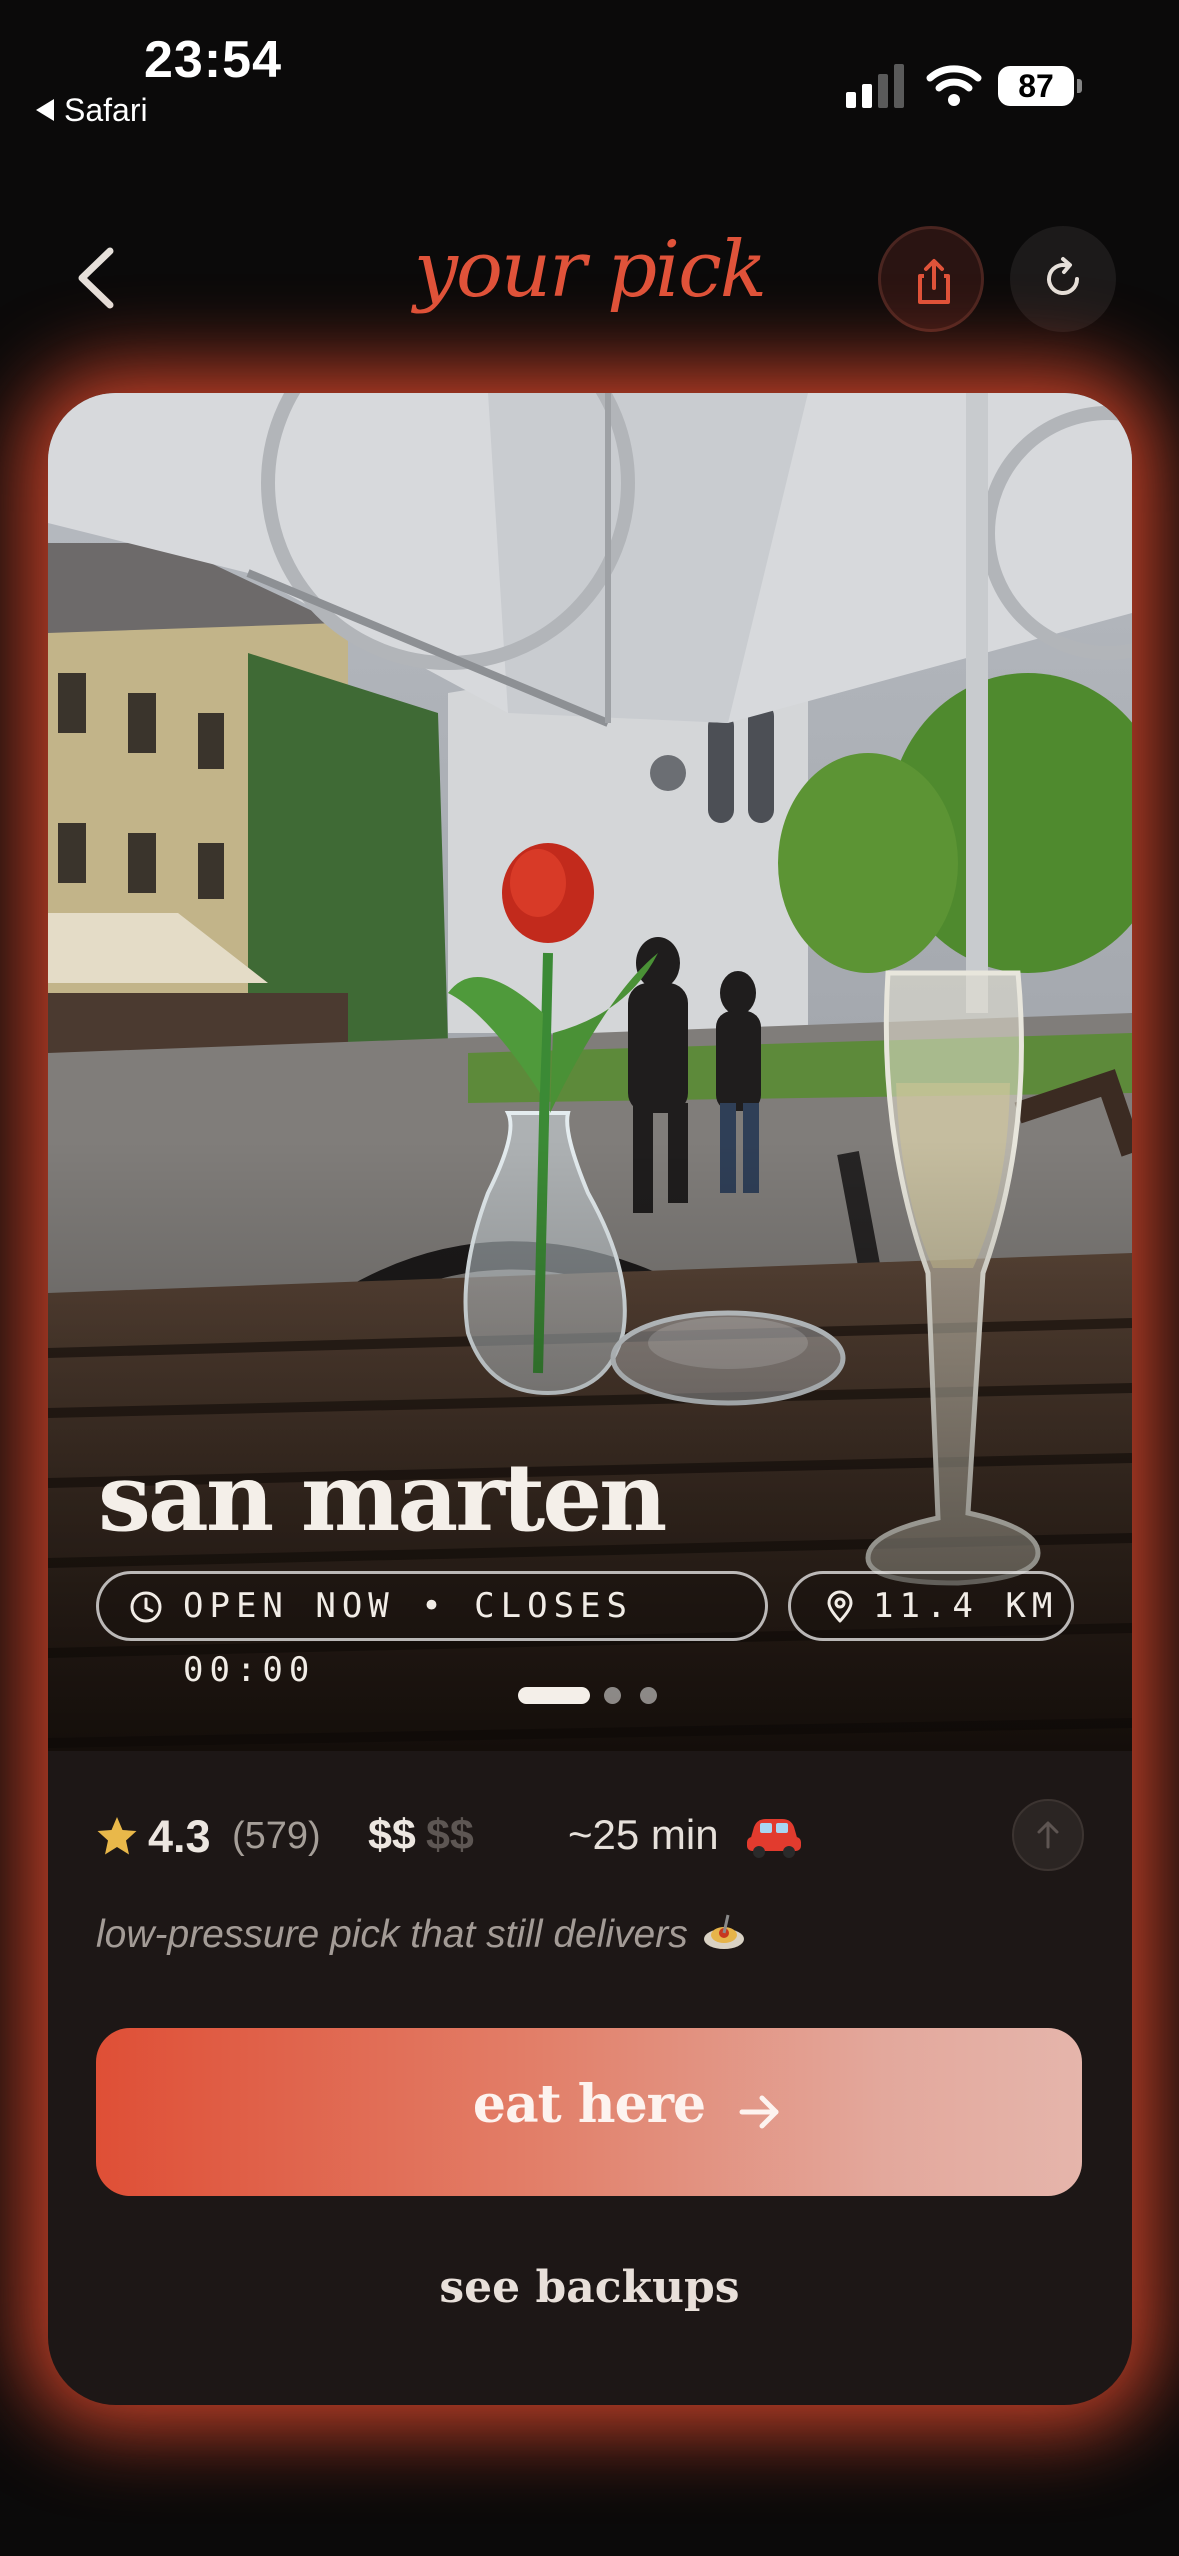 The image size is (1179, 2556). Describe the element at coordinates (554, 1695) in the screenshot. I see `pager-dot-active` at that location.